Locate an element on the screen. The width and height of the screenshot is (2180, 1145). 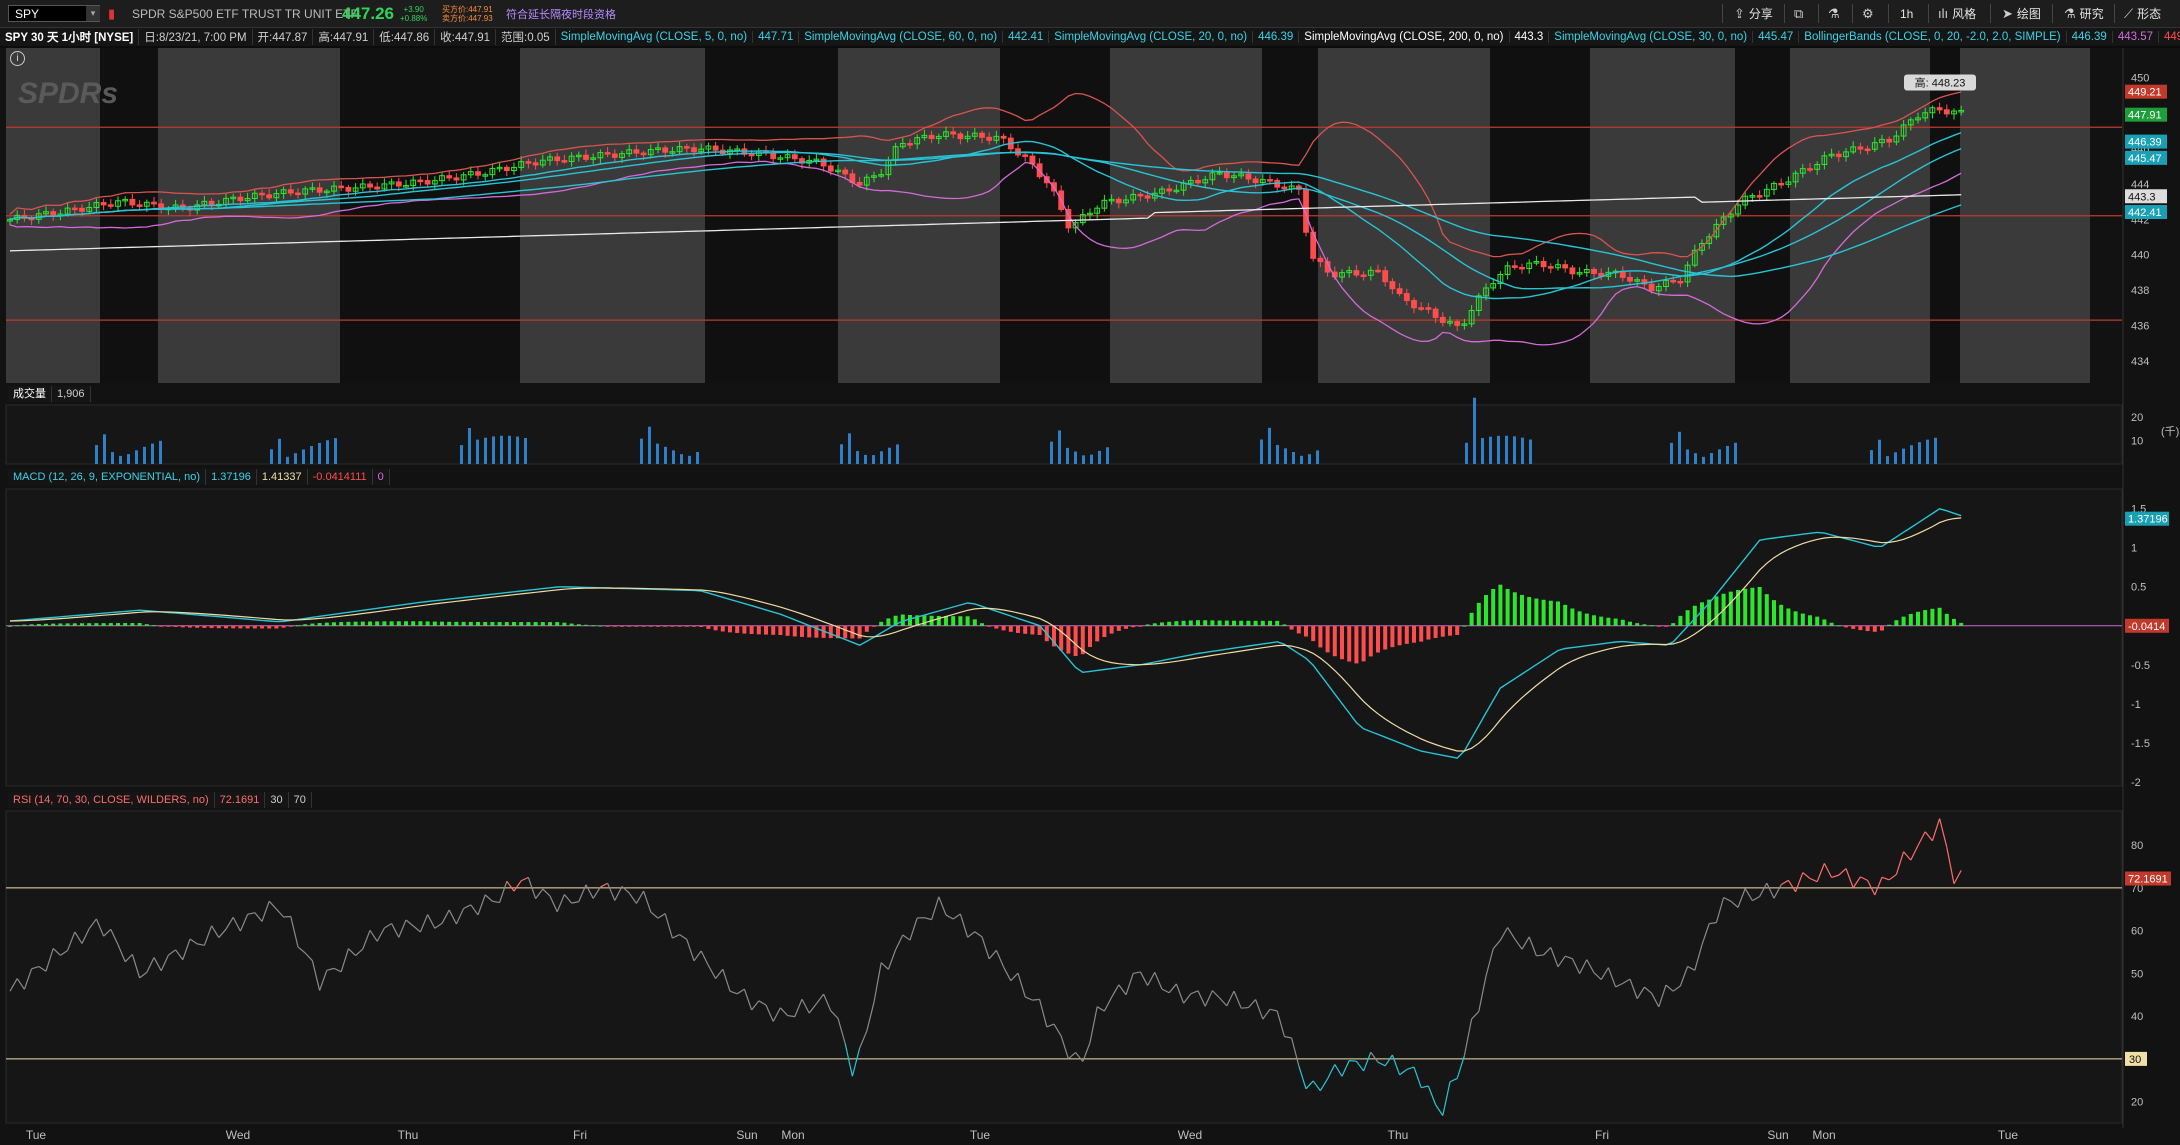
layout-button: ⧉ is located at coordinates (1798, 13).